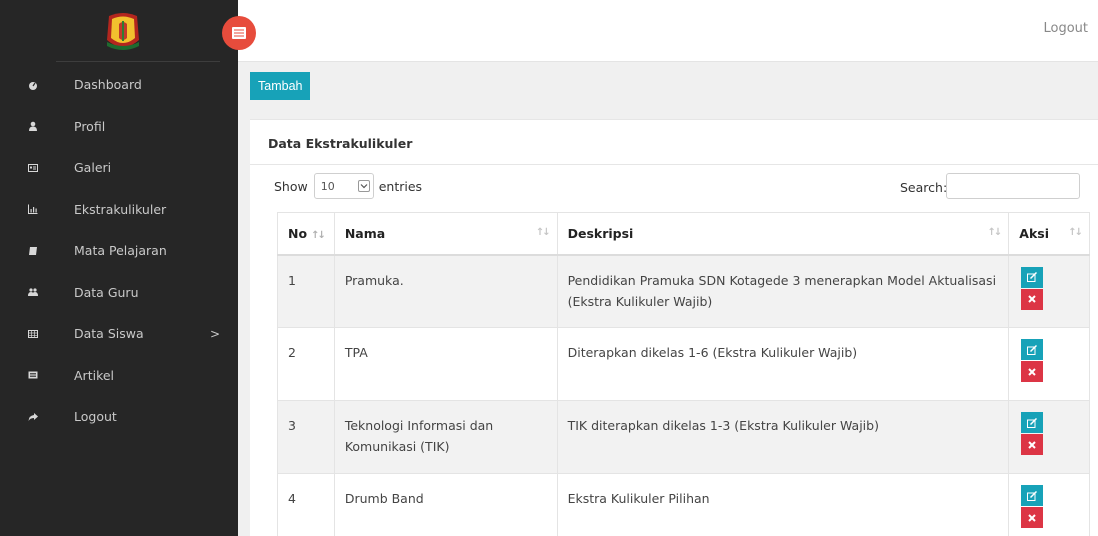  What do you see at coordinates (924, 187) in the screenshot?
I see `search-label: Search:` at bounding box center [924, 187].